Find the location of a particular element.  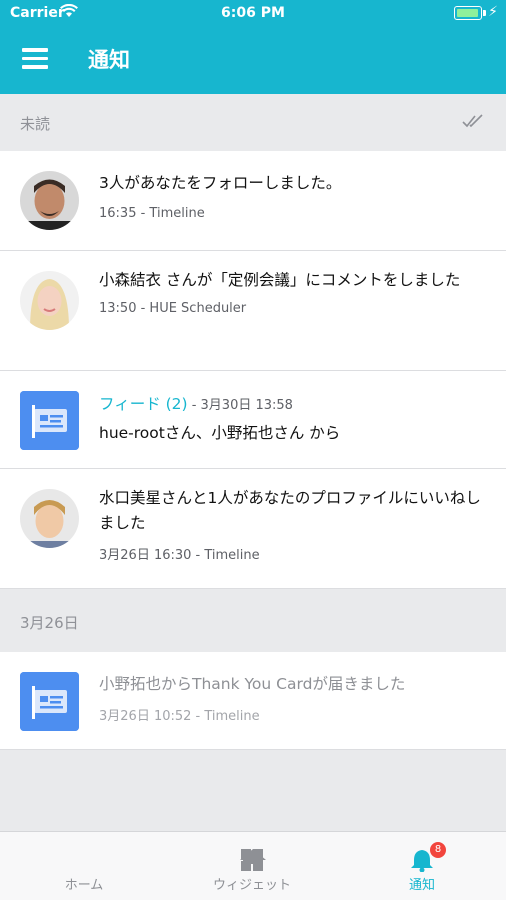

section-label-unread: 未読 is located at coordinates (35, 124).